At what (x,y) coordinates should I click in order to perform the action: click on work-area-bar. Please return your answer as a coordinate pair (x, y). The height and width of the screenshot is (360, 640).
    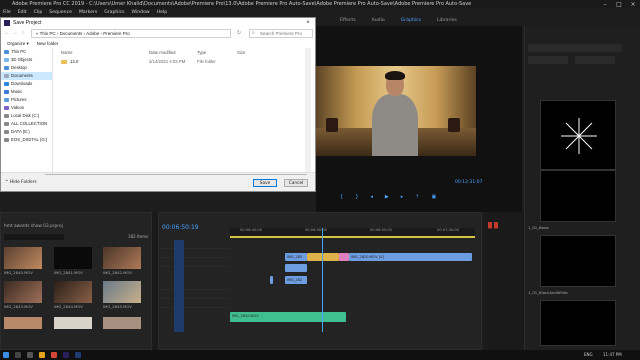
    Looking at the image, I should click on (352, 237).